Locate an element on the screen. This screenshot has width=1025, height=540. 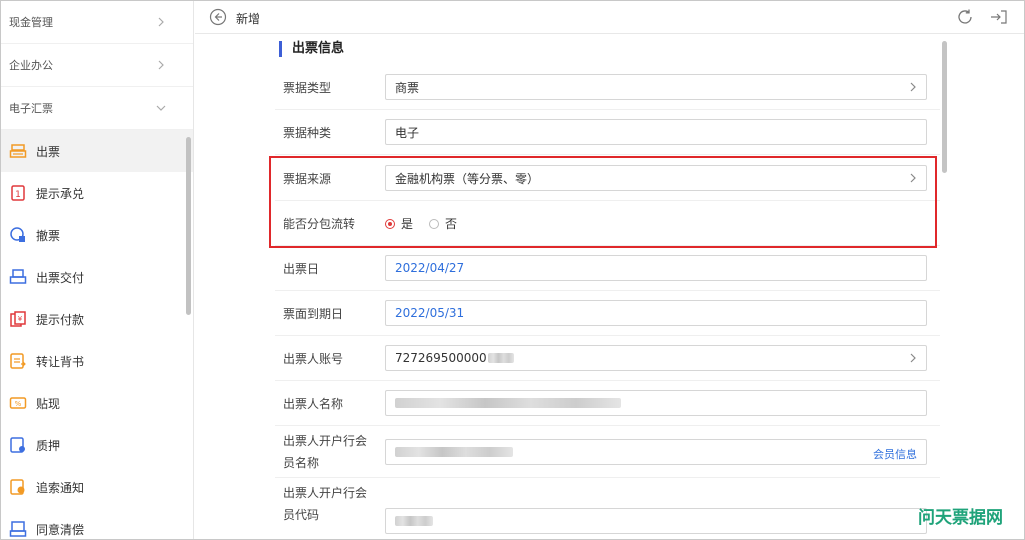
drawer-name-field is located at coordinates (656, 403).